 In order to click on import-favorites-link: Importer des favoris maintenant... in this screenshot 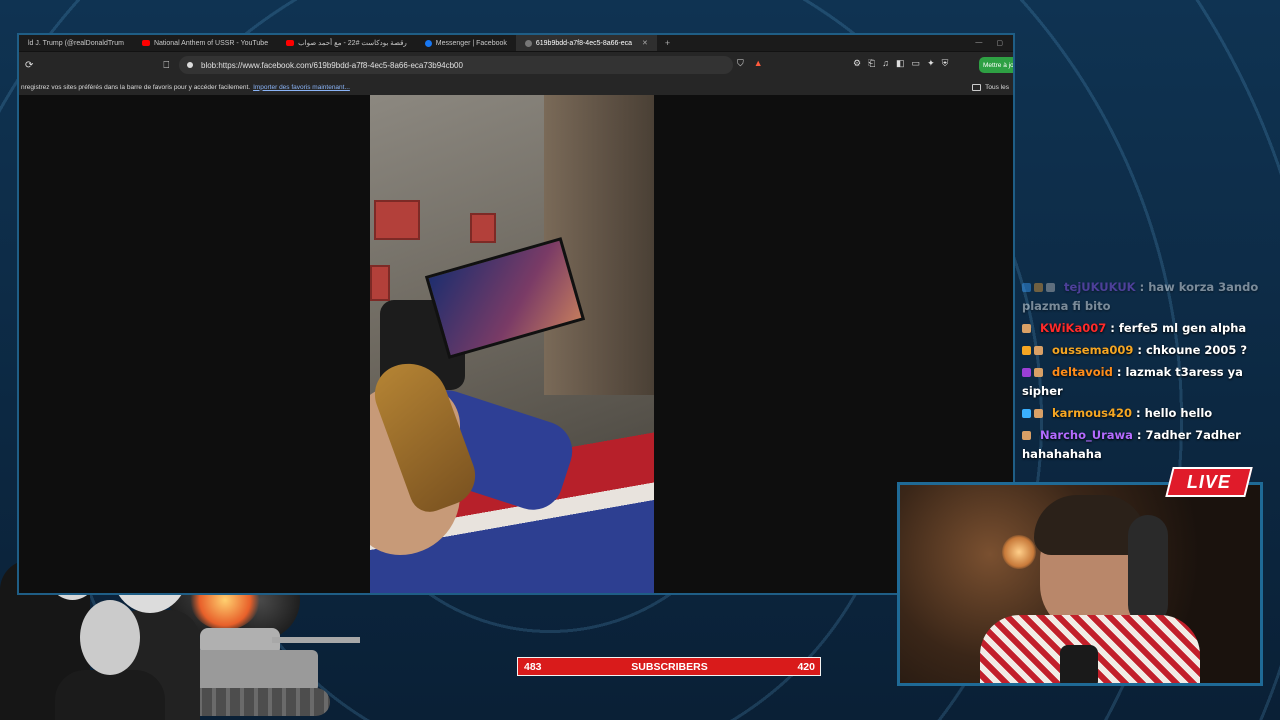, I will do `click(301, 87)`.